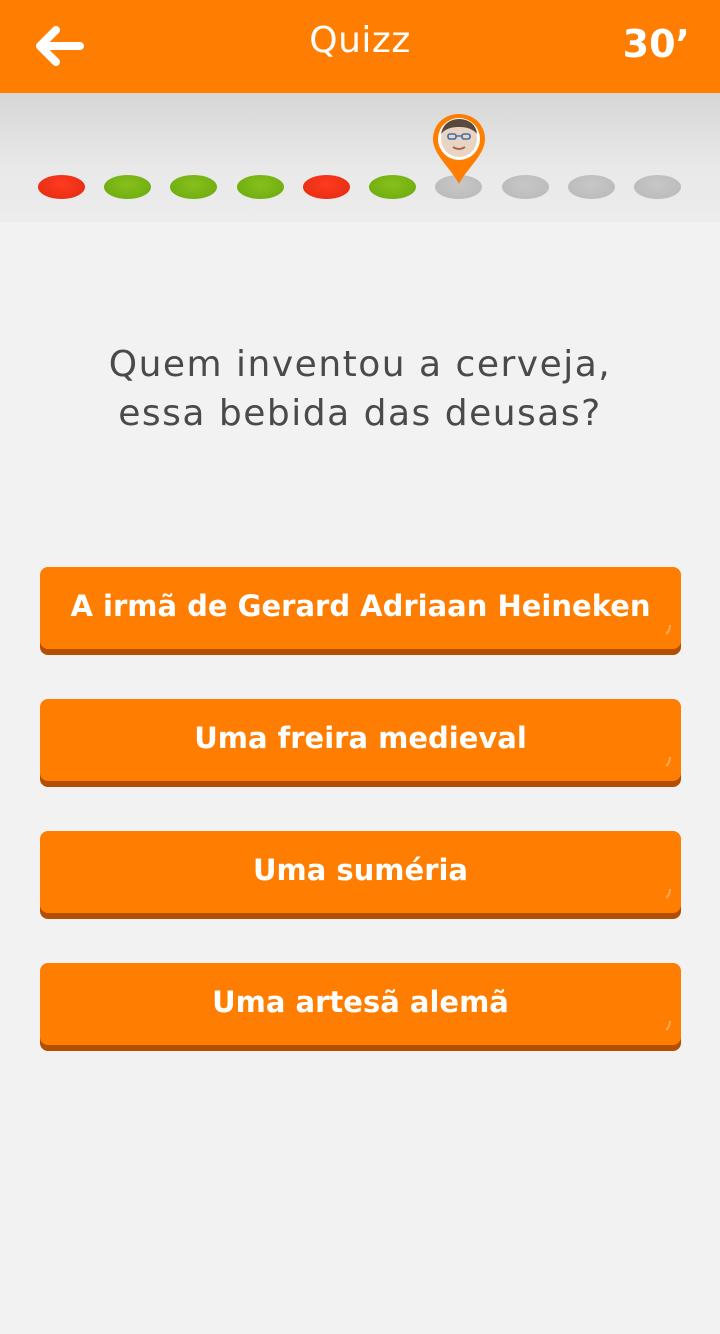 Image resolution: width=720 pixels, height=1334 pixels. Describe the element at coordinates (656, 44) in the screenshot. I see `countdown-timer: 30’` at that location.